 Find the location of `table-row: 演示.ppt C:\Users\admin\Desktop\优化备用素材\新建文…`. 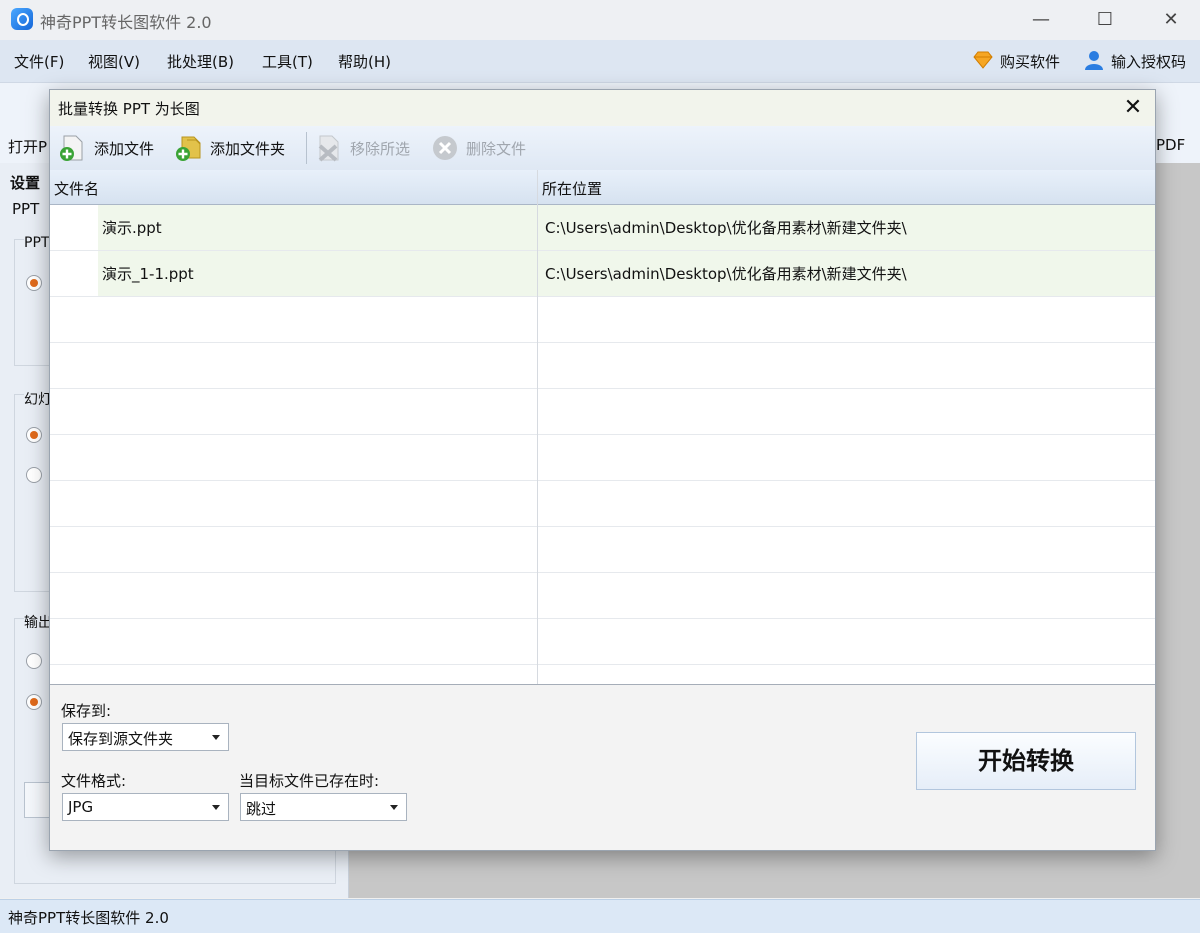

table-row: 演示.ppt C:\Users\admin\Desktop\优化备用素材\新建文… is located at coordinates (602, 228).